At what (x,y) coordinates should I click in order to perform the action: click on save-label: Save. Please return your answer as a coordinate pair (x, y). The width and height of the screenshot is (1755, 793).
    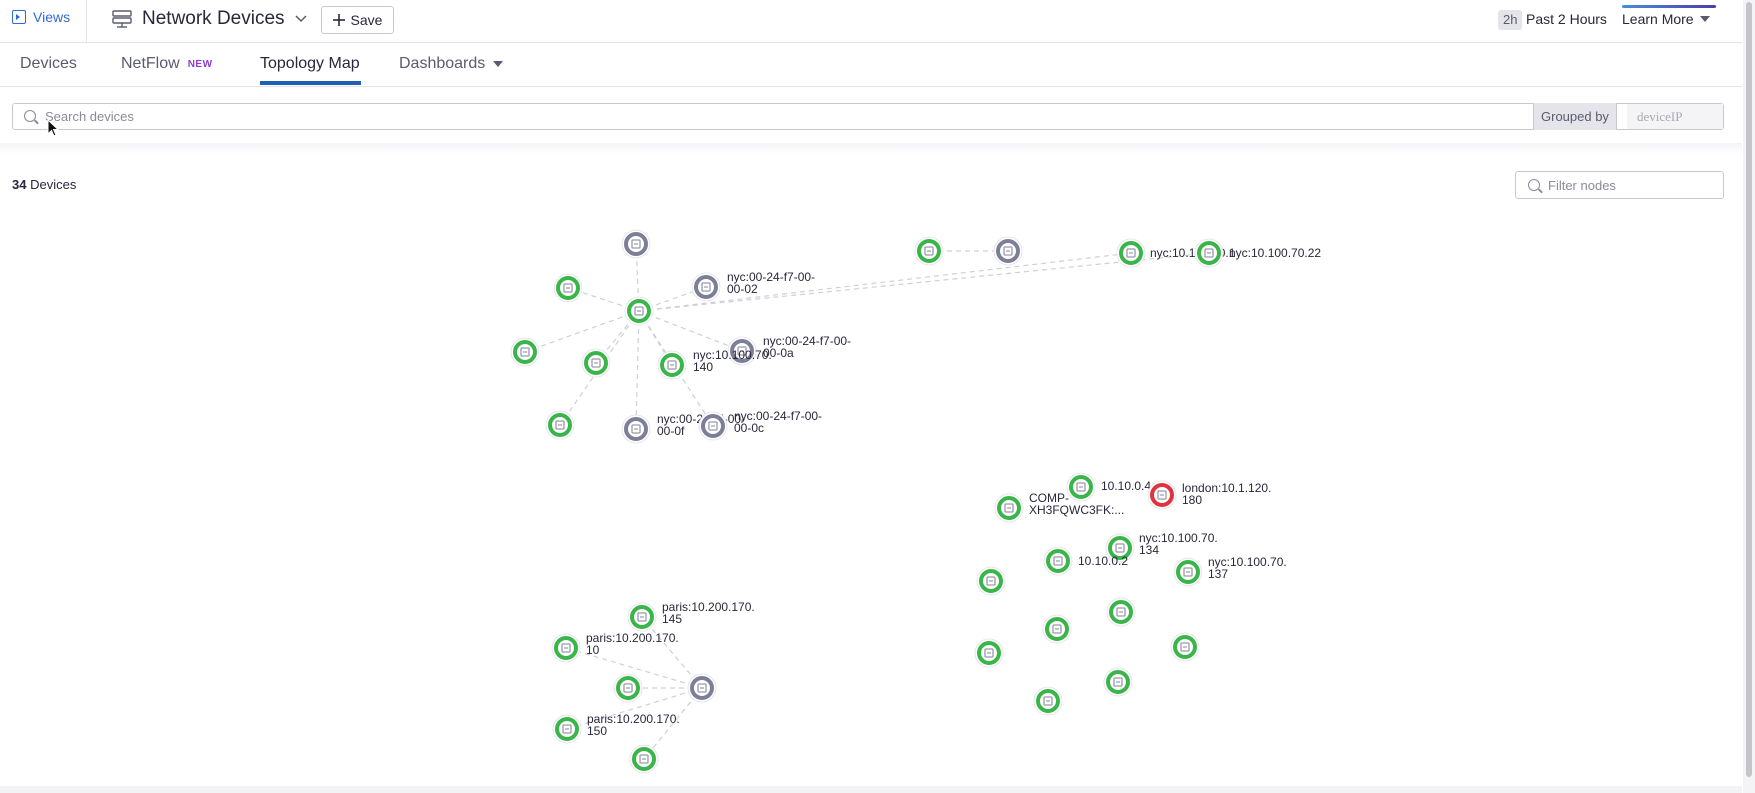
    Looking at the image, I should click on (366, 20).